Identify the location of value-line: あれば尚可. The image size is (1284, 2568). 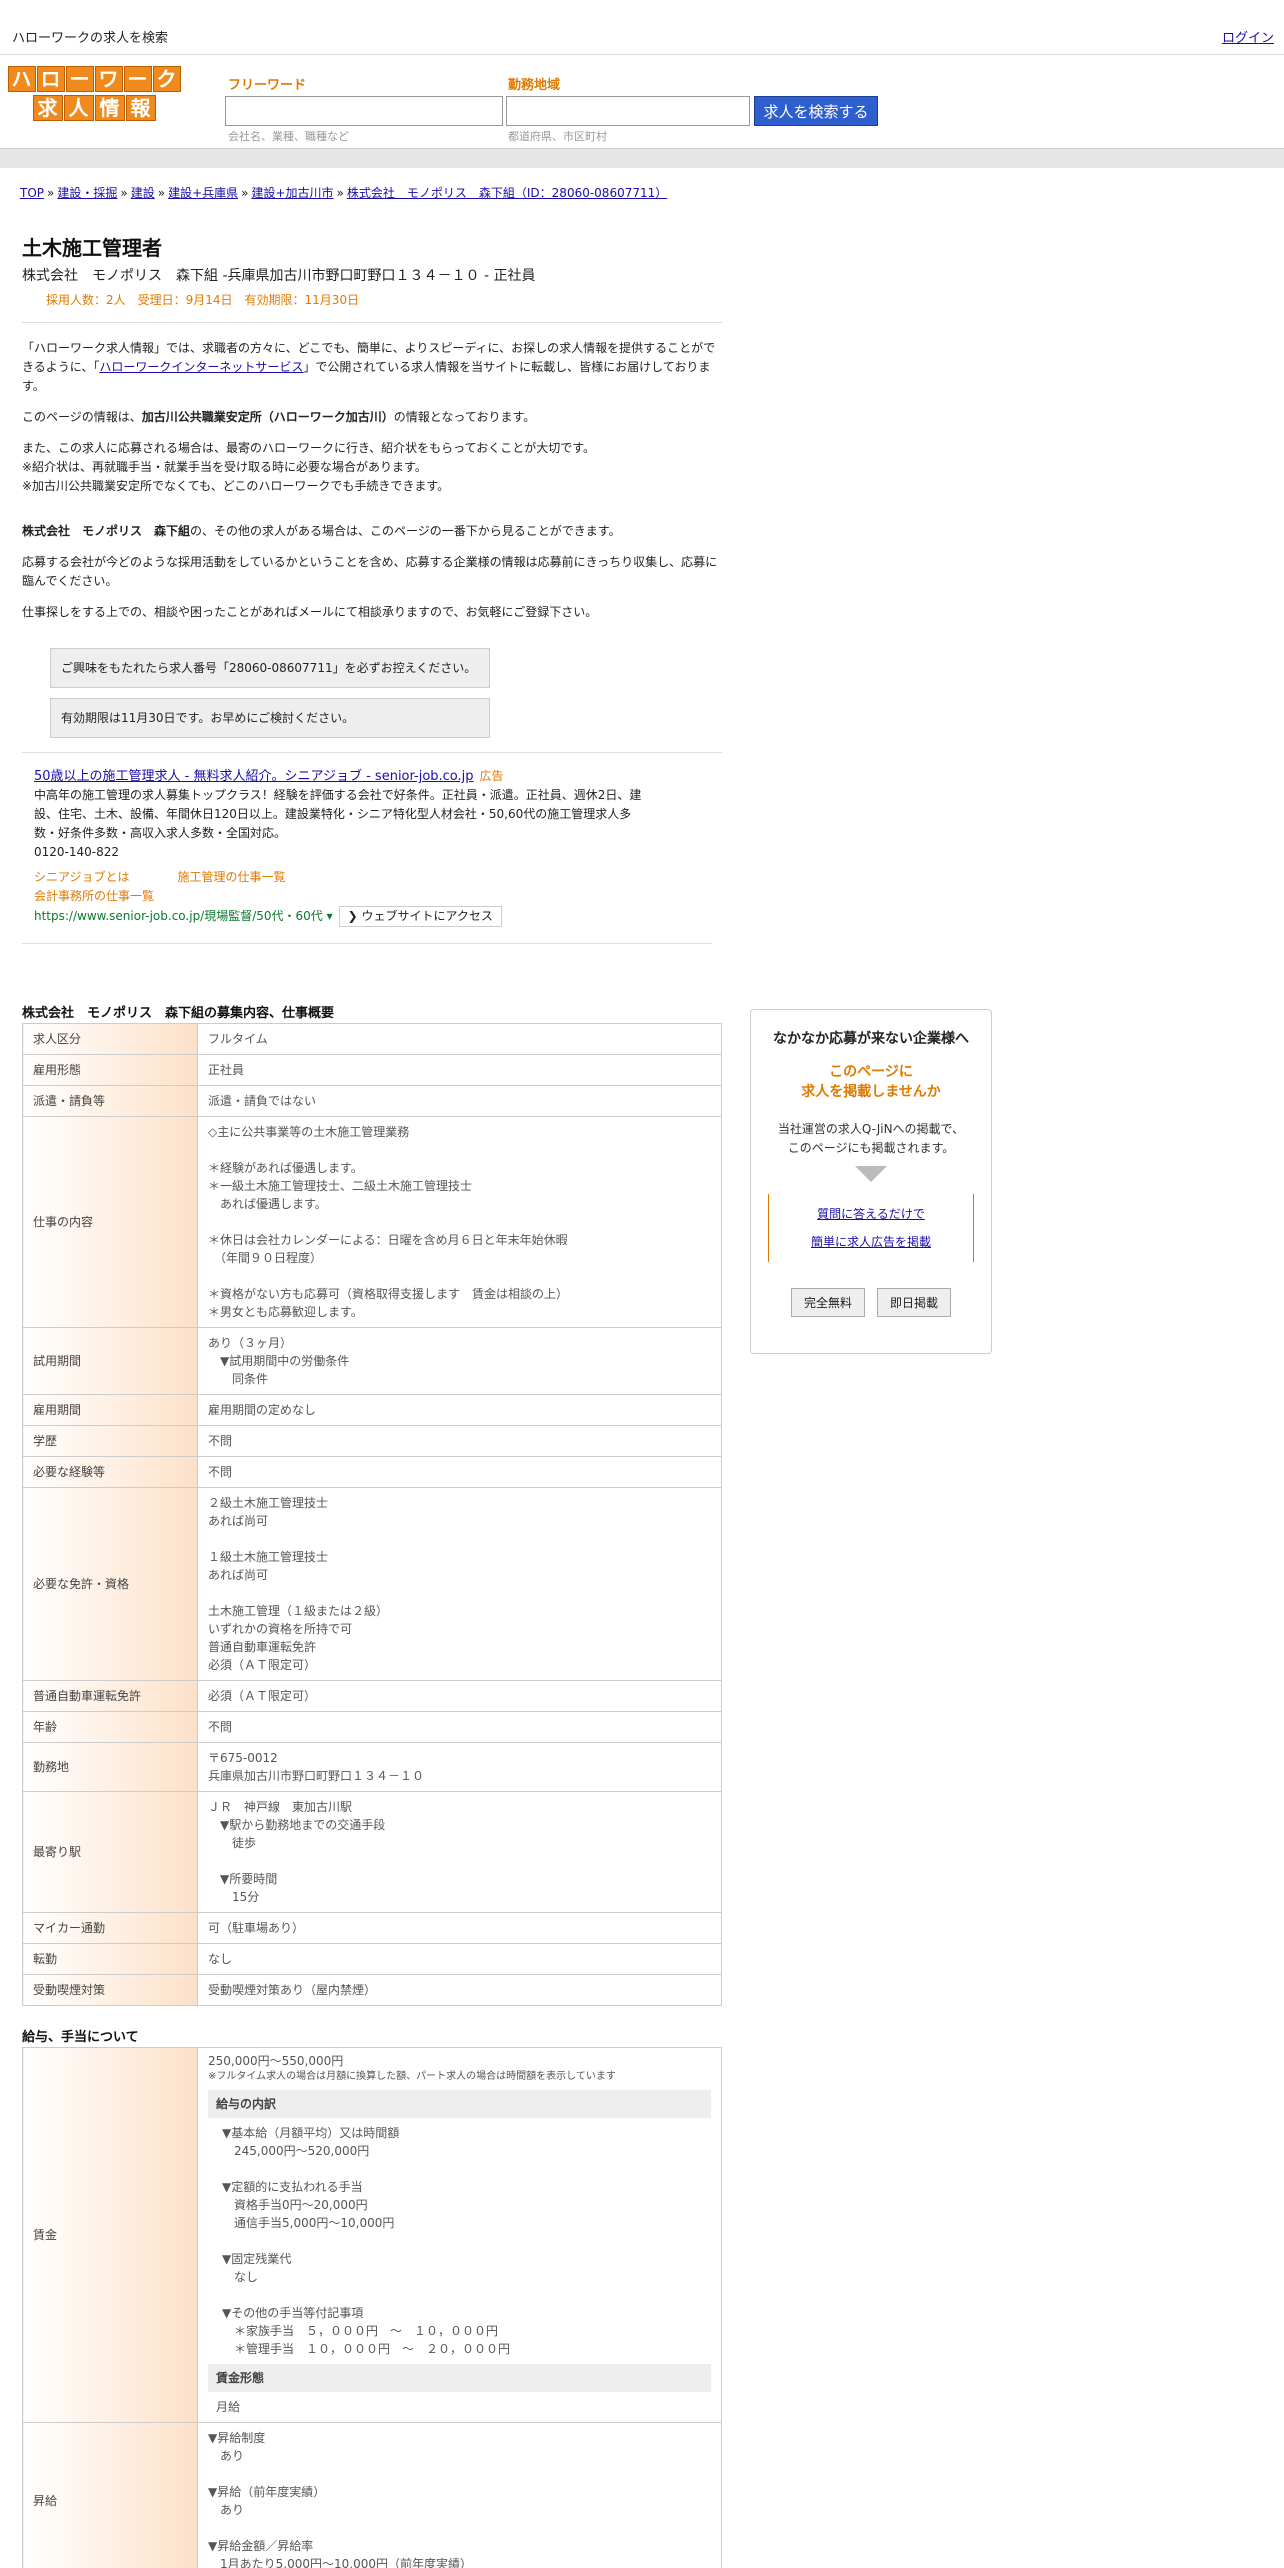
(238, 1521).